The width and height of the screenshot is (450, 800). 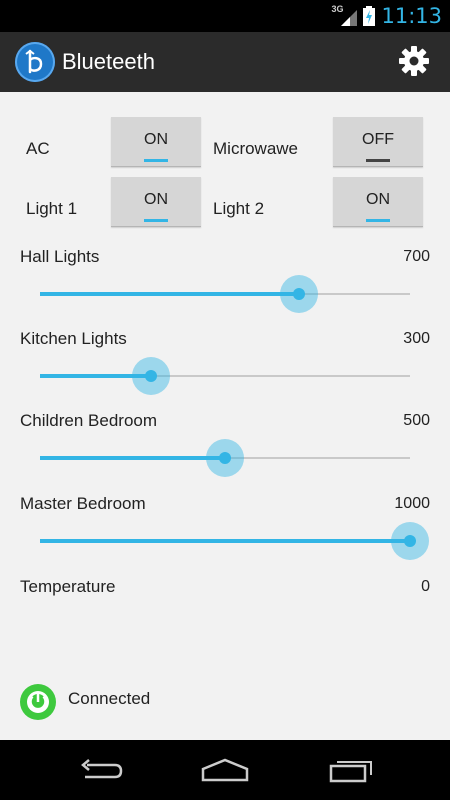 What do you see at coordinates (225, 376) in the screenshot?
I see `kitchen-lights-slider` at bounding box center [225, 376].